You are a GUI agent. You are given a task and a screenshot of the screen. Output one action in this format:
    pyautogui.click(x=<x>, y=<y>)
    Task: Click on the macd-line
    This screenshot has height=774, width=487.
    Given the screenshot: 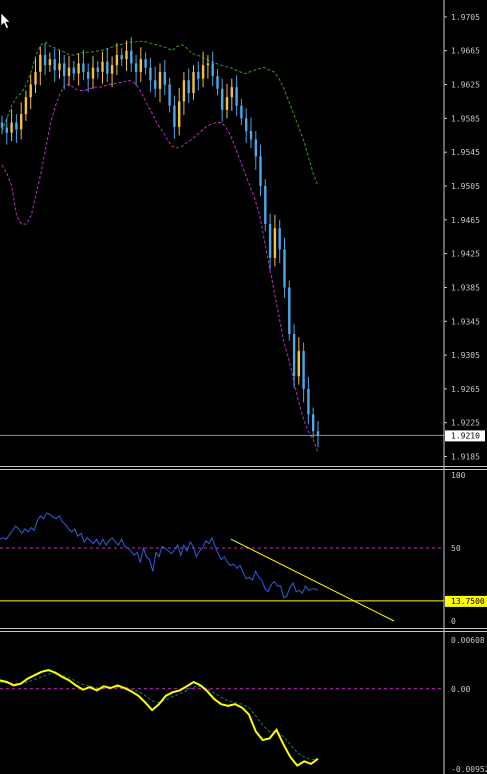 What is the action you would take?
    pyautogui.click(x=159, y=718)
    